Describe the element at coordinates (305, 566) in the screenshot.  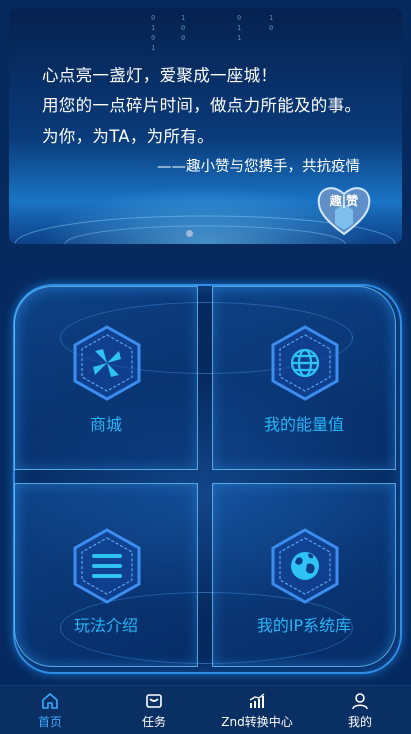
I see `earth-icon` at that location.